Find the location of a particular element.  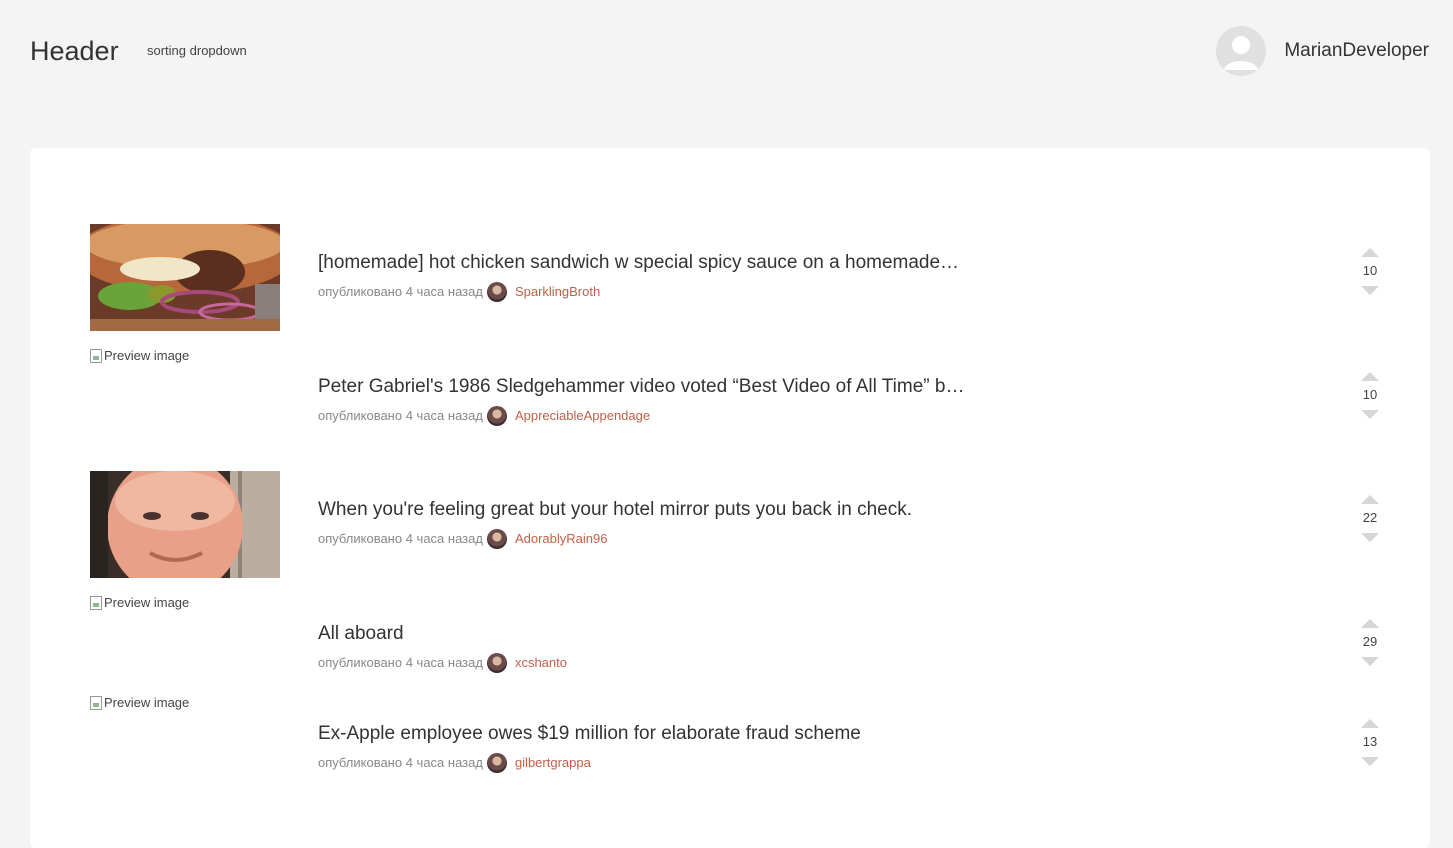

post-meta: опубликовано 4 часа назад AdorablyRain96 is located at coordinates (462, 539).